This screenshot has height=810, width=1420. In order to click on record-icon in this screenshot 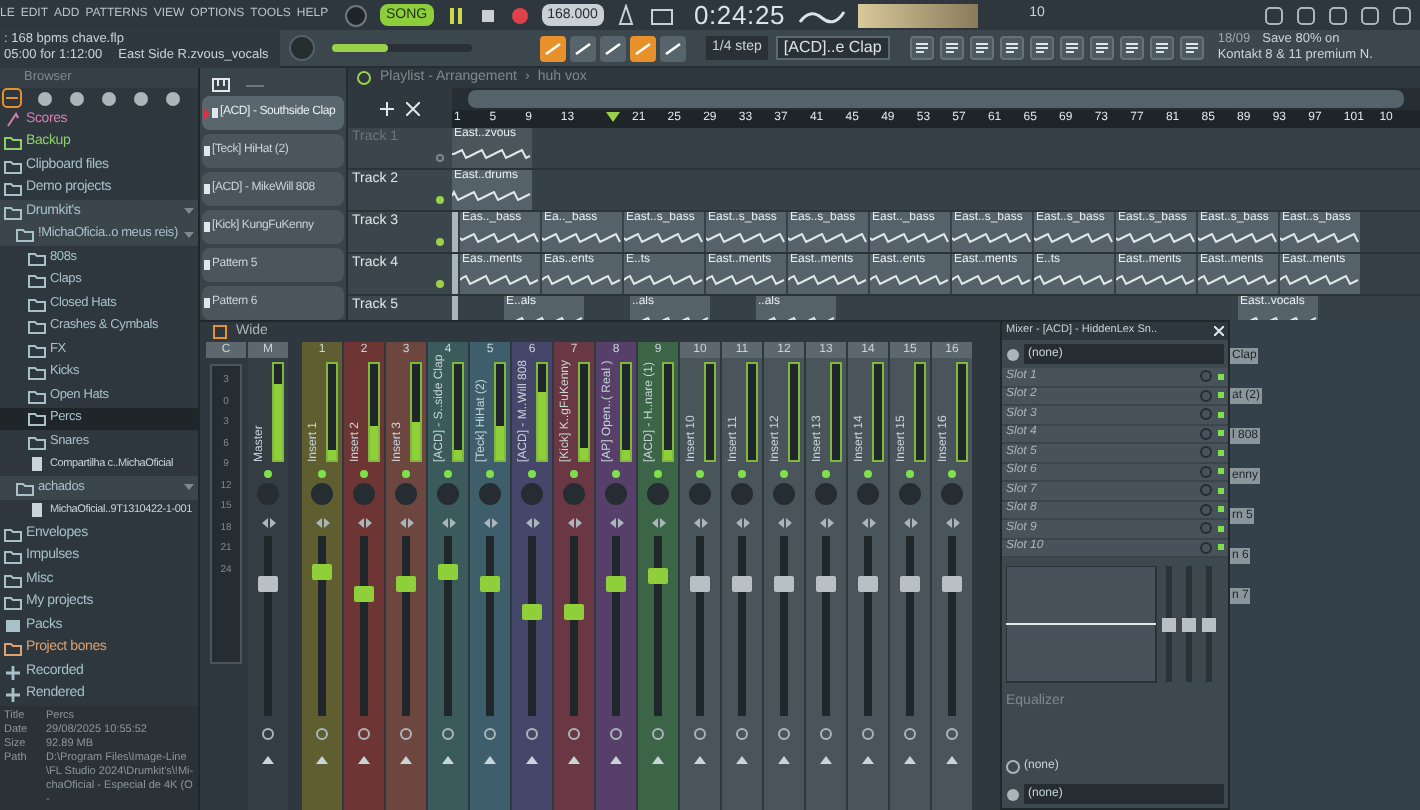, I will do `click(519, 15)`.